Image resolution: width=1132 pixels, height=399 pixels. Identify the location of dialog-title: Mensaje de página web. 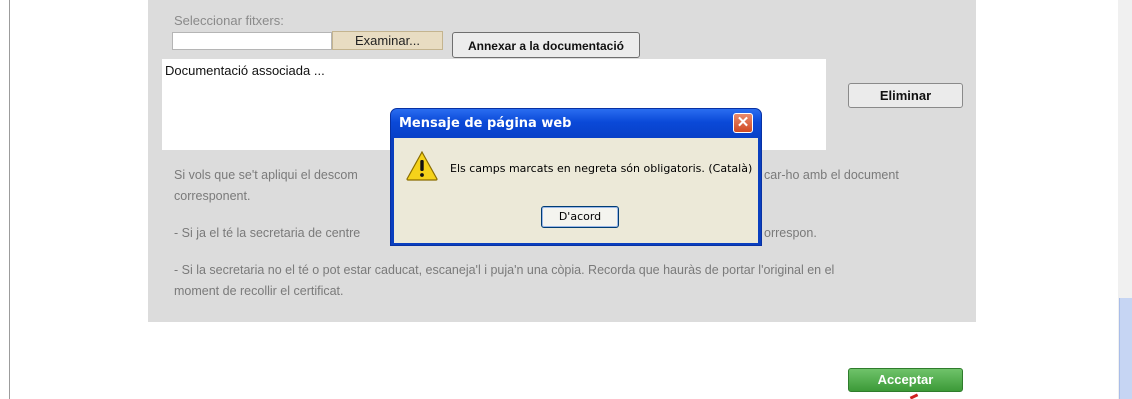
(485, 123).